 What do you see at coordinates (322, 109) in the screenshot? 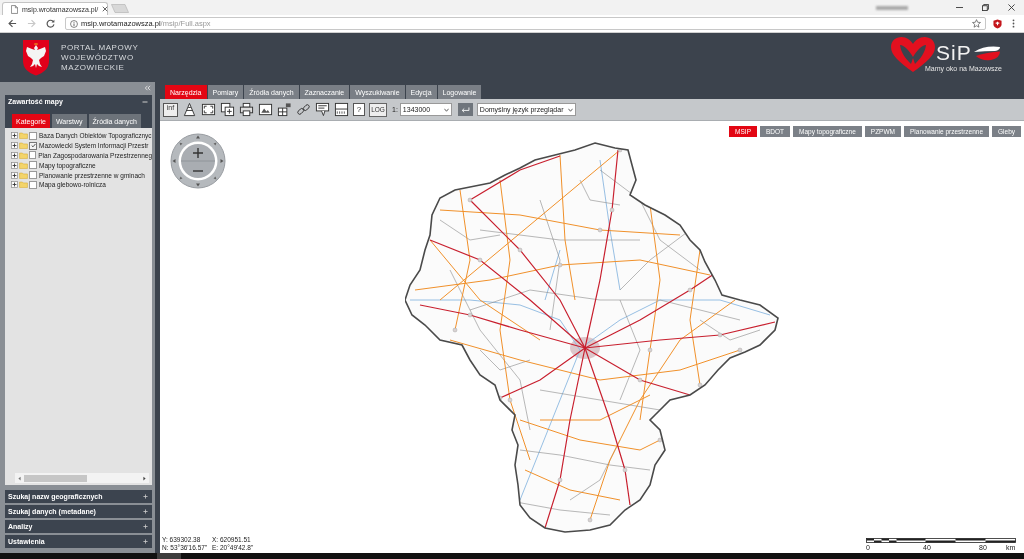
I see `comment-icon` at bounding box center [322, 109].